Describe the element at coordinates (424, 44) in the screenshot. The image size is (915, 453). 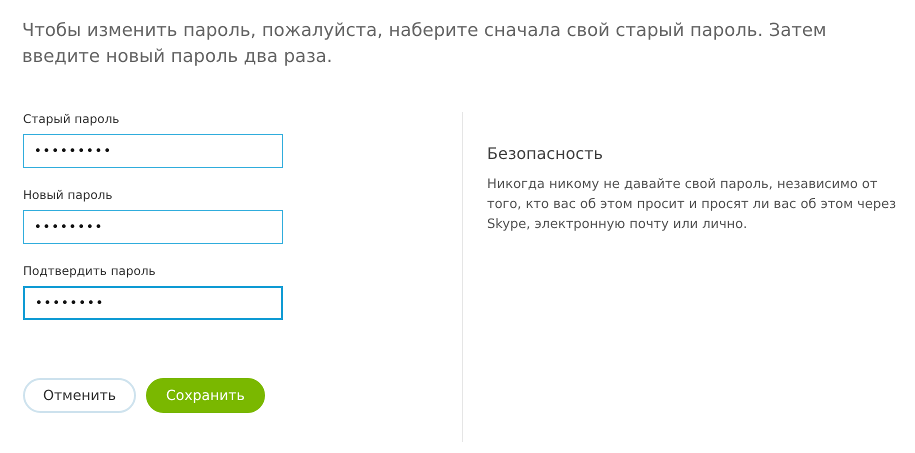
I see `instruction-text: Чтобы изменить пароль, пожалуйста, наберите сначала свой старый пароль. Затем введите новый пароль два раза.` at that location.